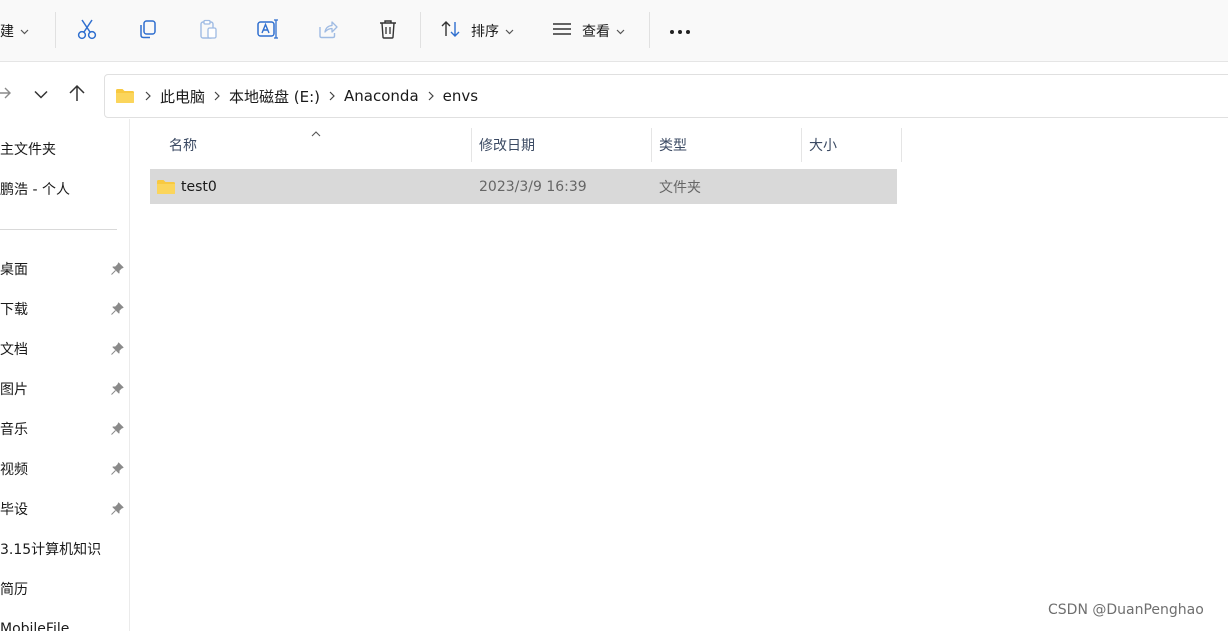 Image resolution: width=1228 pixels, height=631 pixels. I want to click on new-button: 新建, so click(14, 31).